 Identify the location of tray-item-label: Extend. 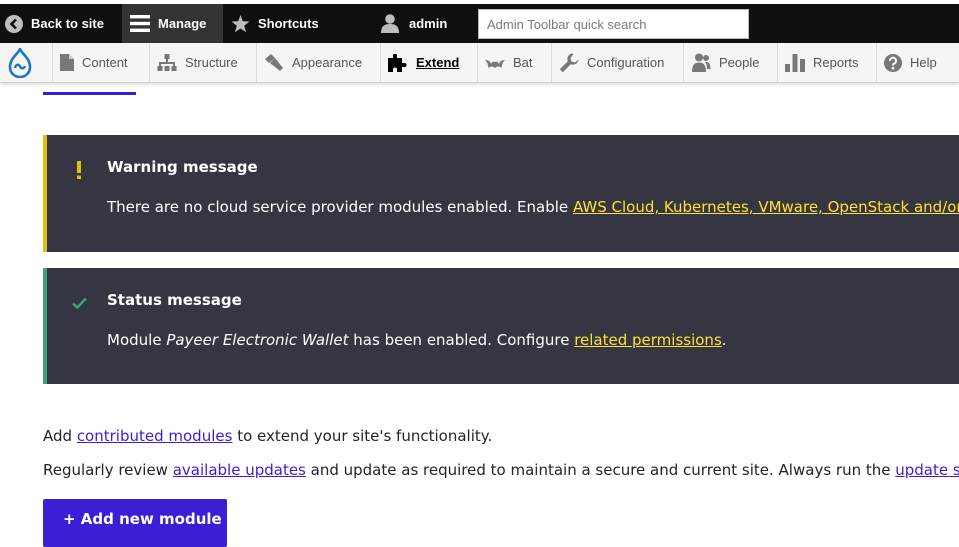
(438, 62).